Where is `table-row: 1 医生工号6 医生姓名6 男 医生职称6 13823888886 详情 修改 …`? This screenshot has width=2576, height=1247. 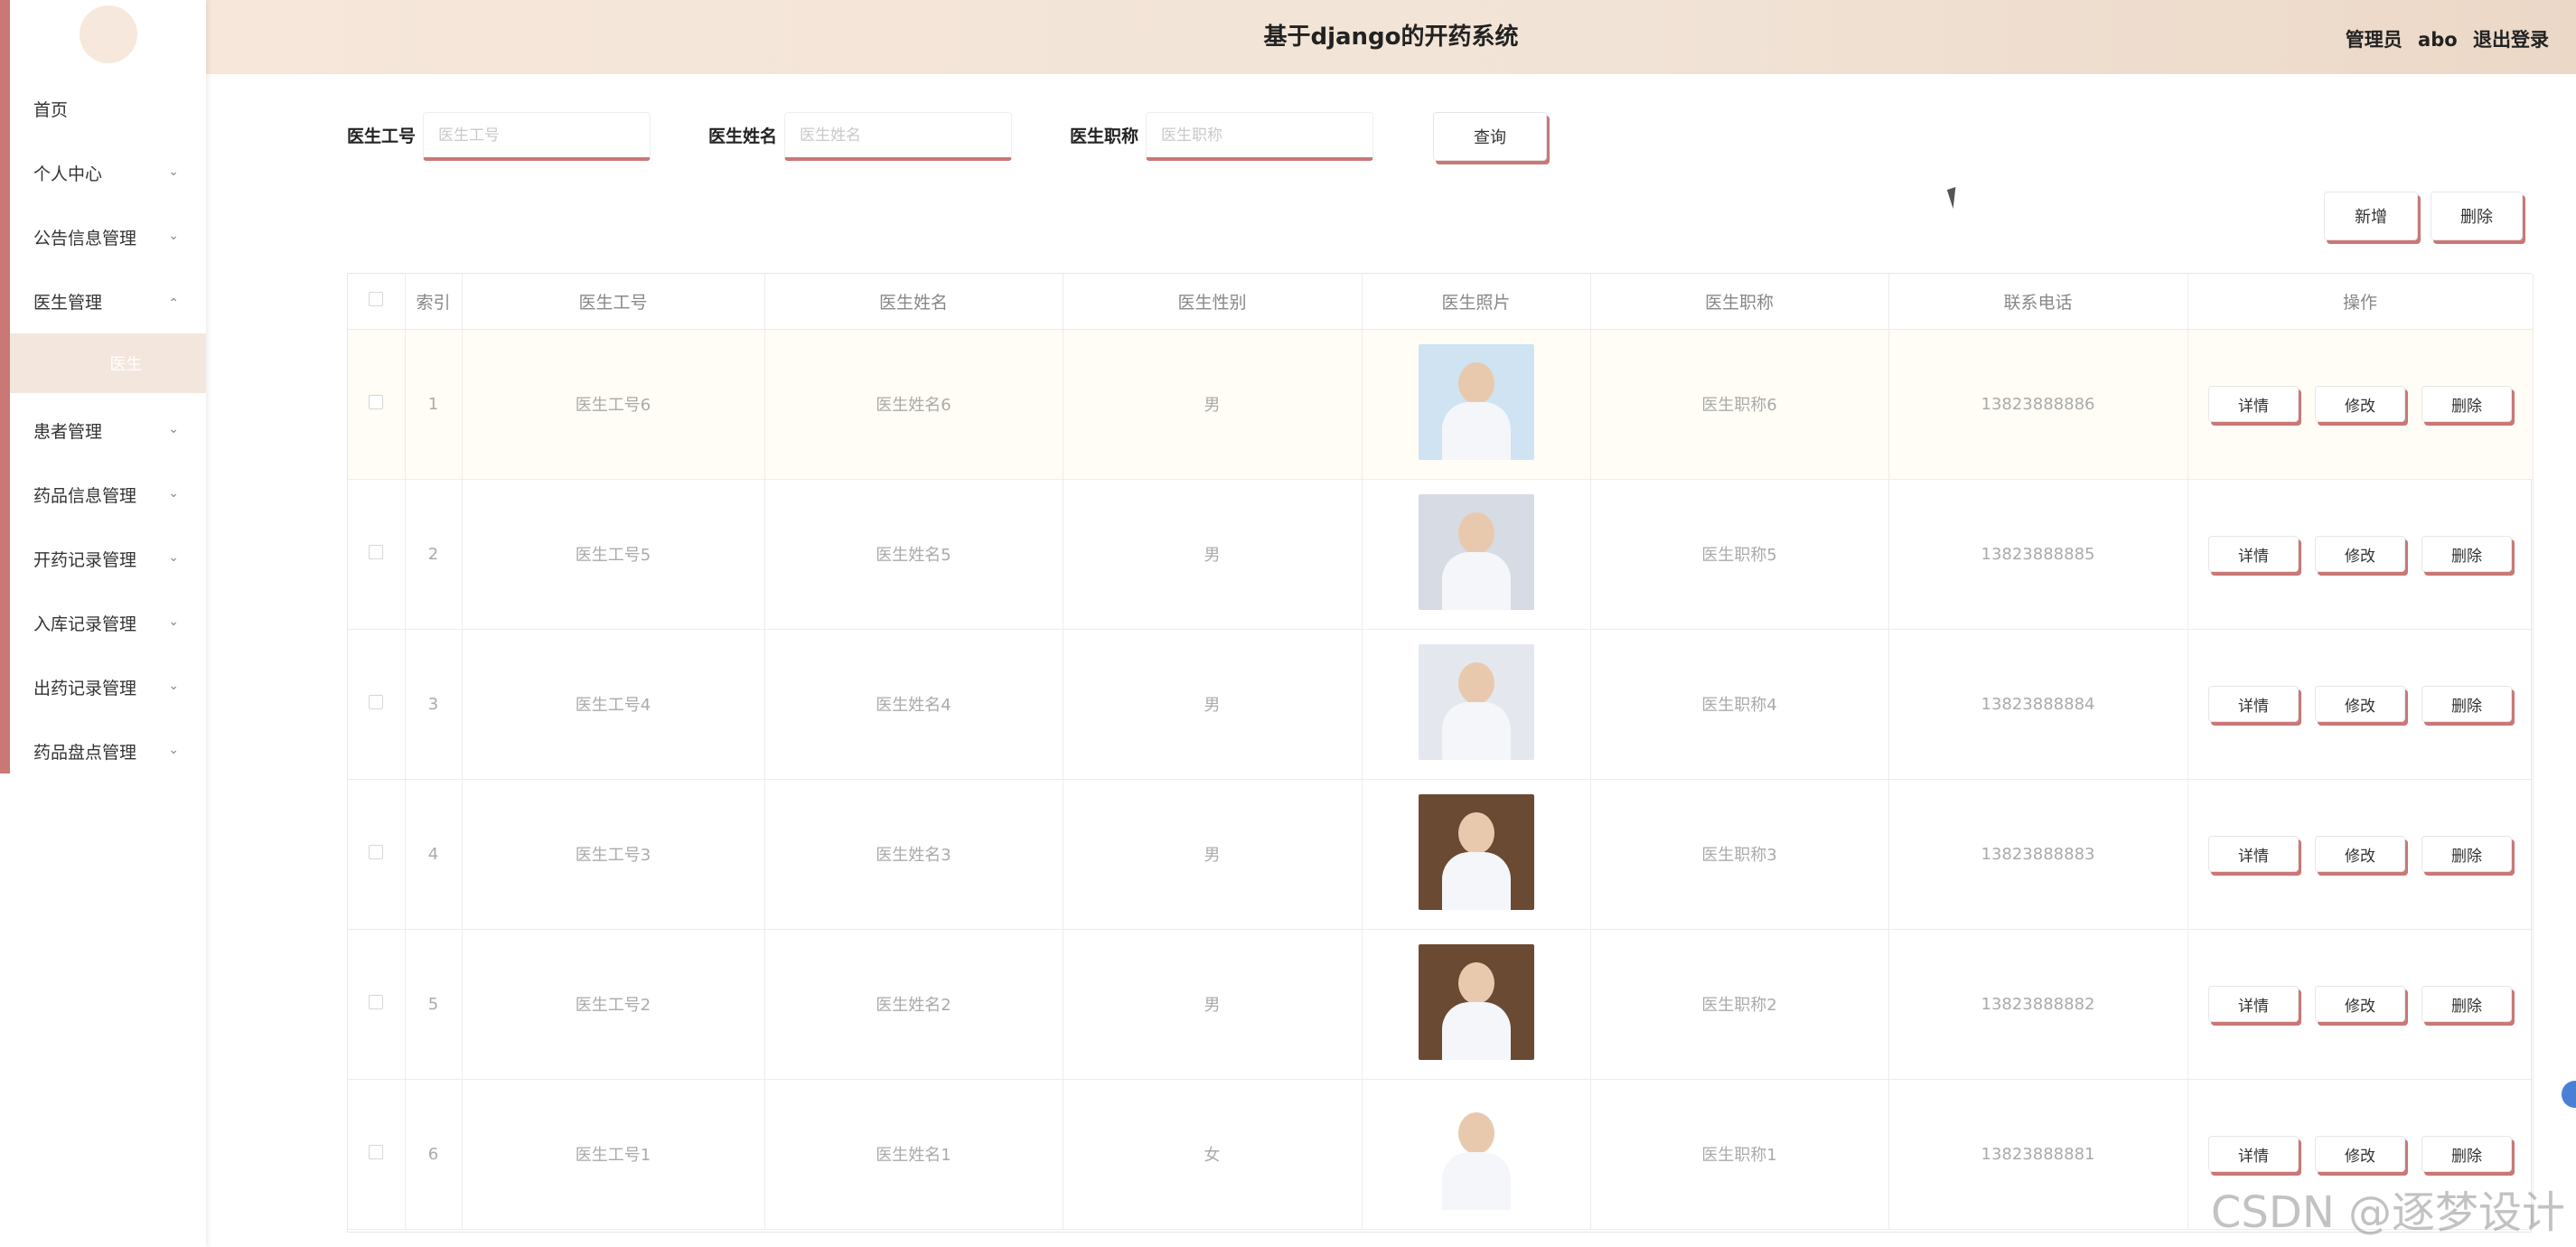 table-row: 1 医生工号6 医生姓名6 男 医生职称6 13823888886 详情 修改 … is located at coordinates (1441, 404).